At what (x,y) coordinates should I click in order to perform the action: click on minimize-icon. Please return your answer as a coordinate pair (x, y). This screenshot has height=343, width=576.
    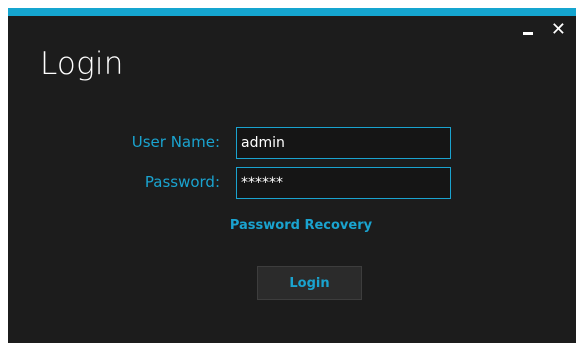
    Looking at the image, I should click on (527, 33).